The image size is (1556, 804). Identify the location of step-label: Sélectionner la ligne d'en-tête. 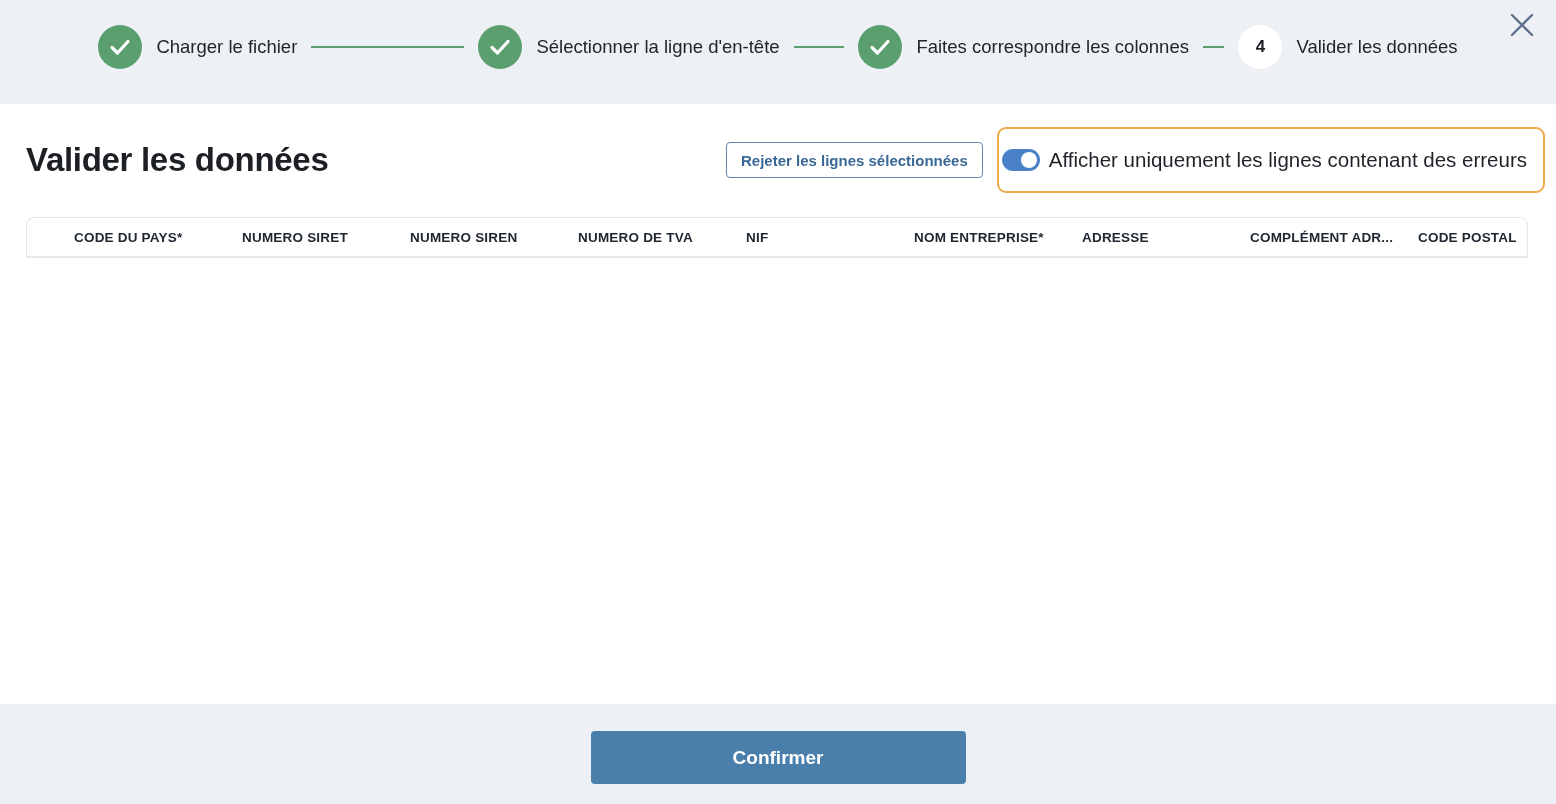
(658, 47).